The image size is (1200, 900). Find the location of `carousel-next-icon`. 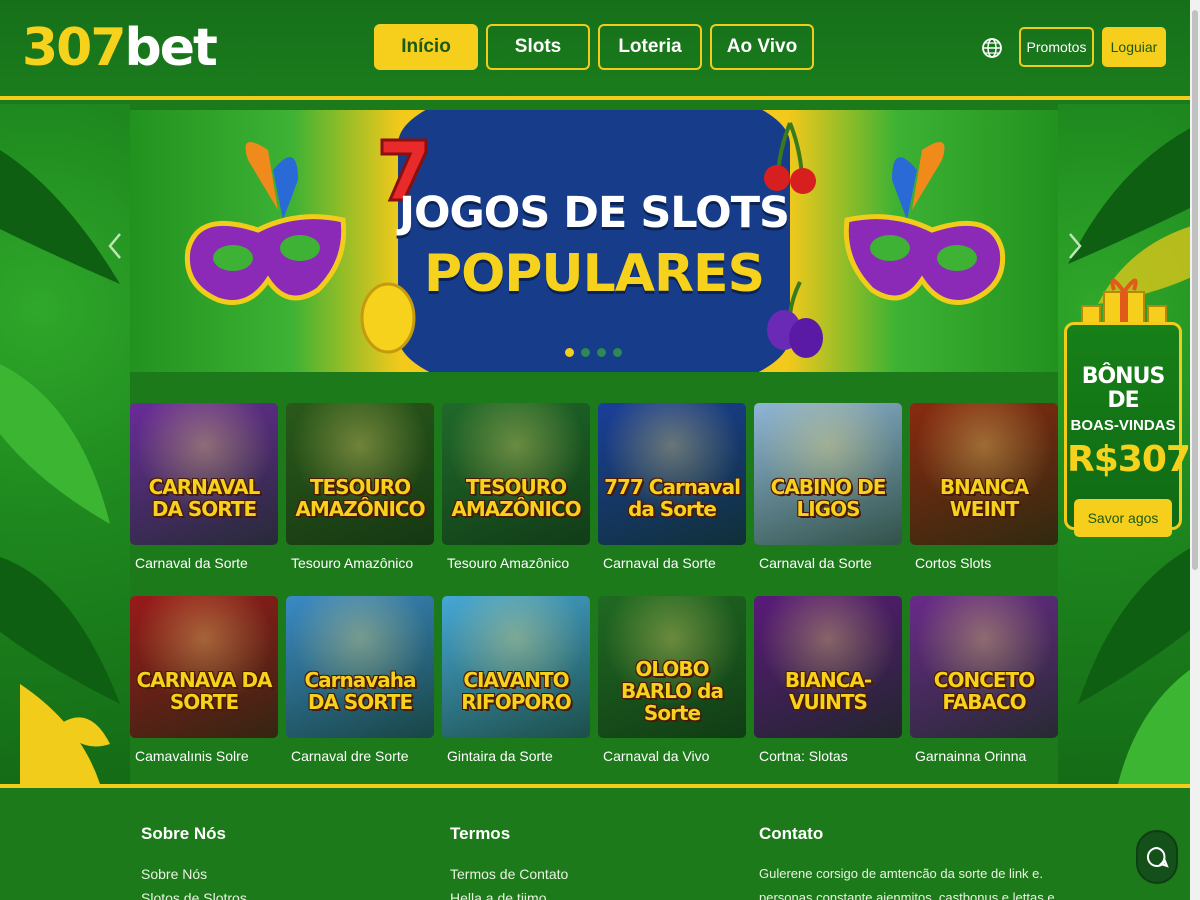

carousel-next-icon is located at coordinates (1075, 246).